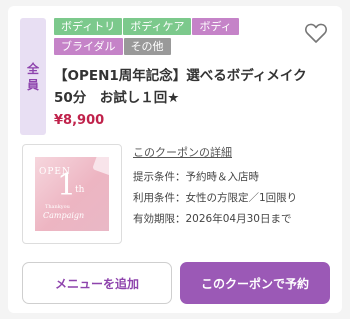 The image size is (350, 319). What do you see at coordinates (182, 152) in the screenshot?
I see `coupon-detail-link: このクーポンの詳細` at bounding box center [182, 152].